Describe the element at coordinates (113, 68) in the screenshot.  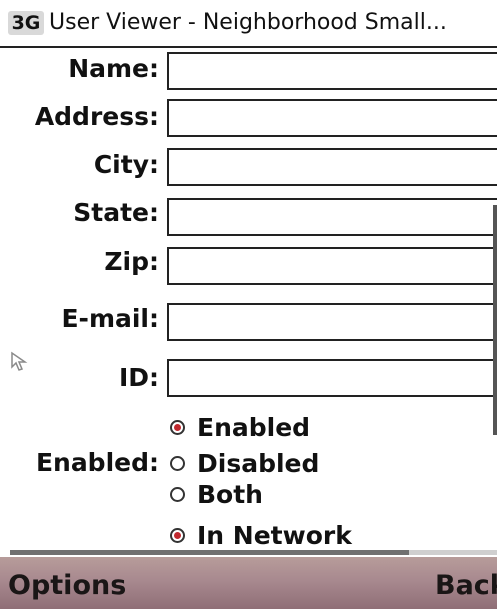
I see `name-label: Name:` at that location.